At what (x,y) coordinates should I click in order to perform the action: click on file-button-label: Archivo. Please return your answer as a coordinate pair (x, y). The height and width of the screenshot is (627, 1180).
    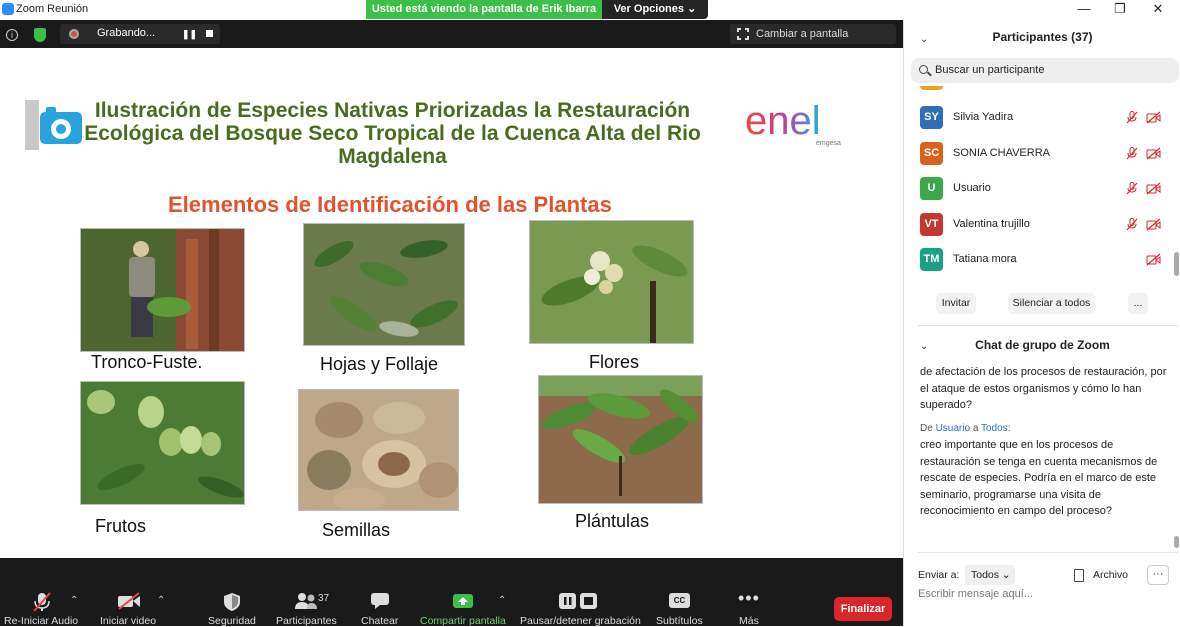
    Looking at the image, I should click on (1110, 575).